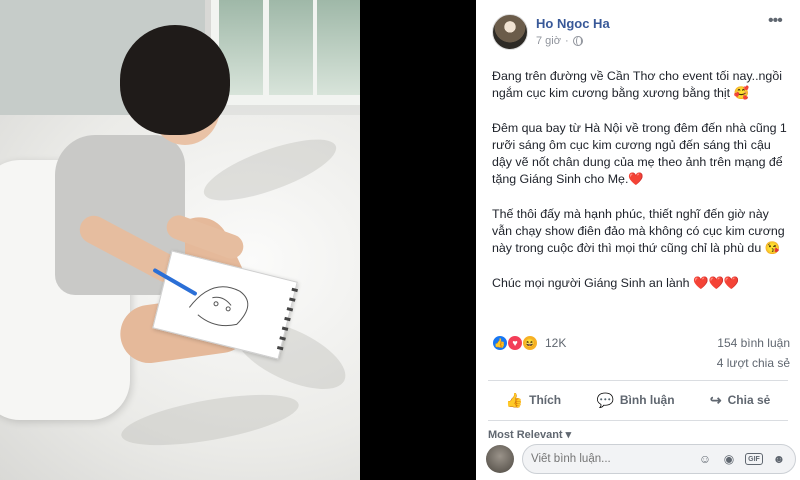 This screenshot has width=800, height=480. I want to click on post-meta: 7 giờ ·, so click(559, 41).